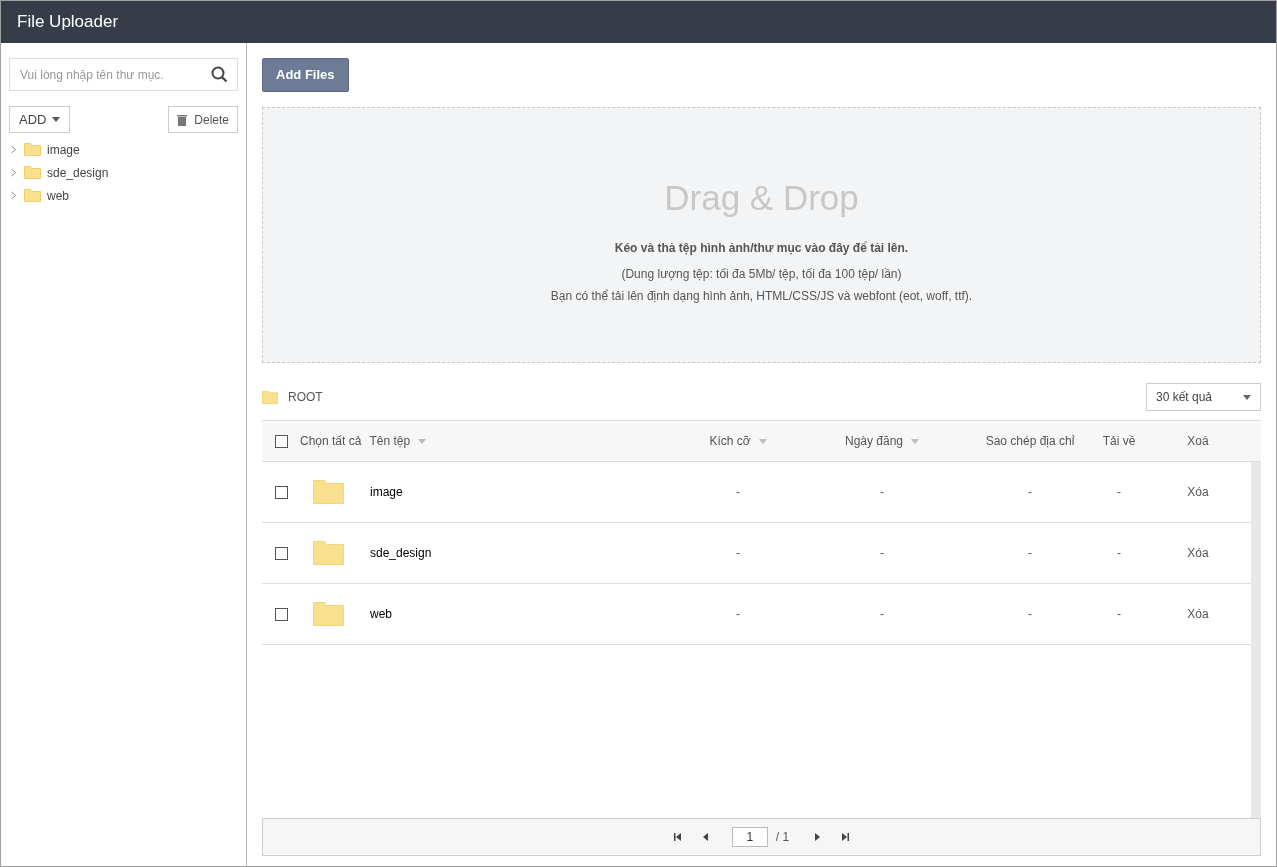  What do you see at coordinates (68, 22) in the screenshot?
I see `window-title: File Uploader` at bounding box center [68, 22].